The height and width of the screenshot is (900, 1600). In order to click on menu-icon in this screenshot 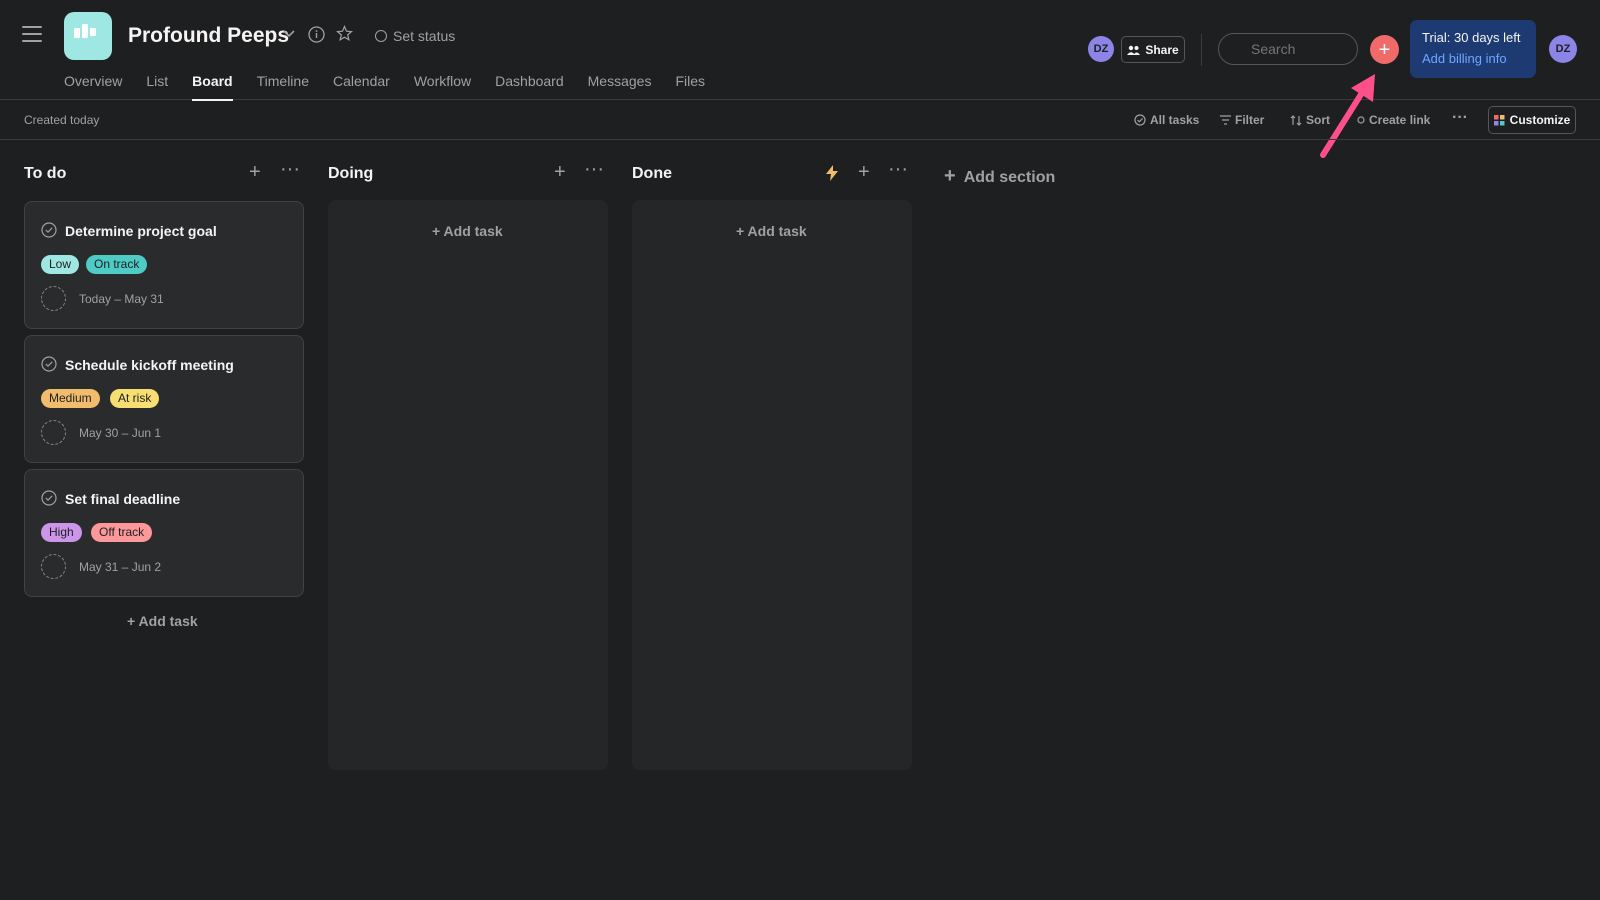, I will do `click(32, 34)`.